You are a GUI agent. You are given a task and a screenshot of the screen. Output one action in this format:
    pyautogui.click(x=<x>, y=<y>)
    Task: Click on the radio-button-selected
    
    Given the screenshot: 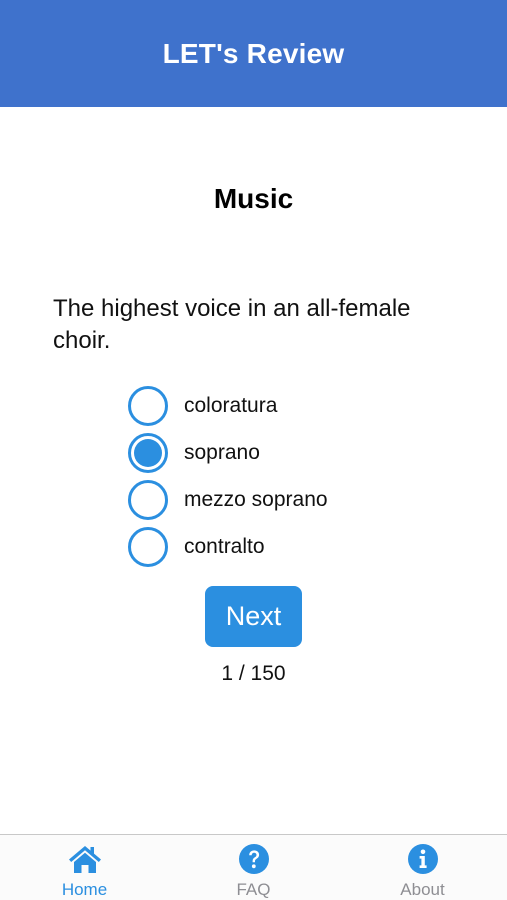 What is the action you would take?
    pyautogui.click(x=148, y=452)
    